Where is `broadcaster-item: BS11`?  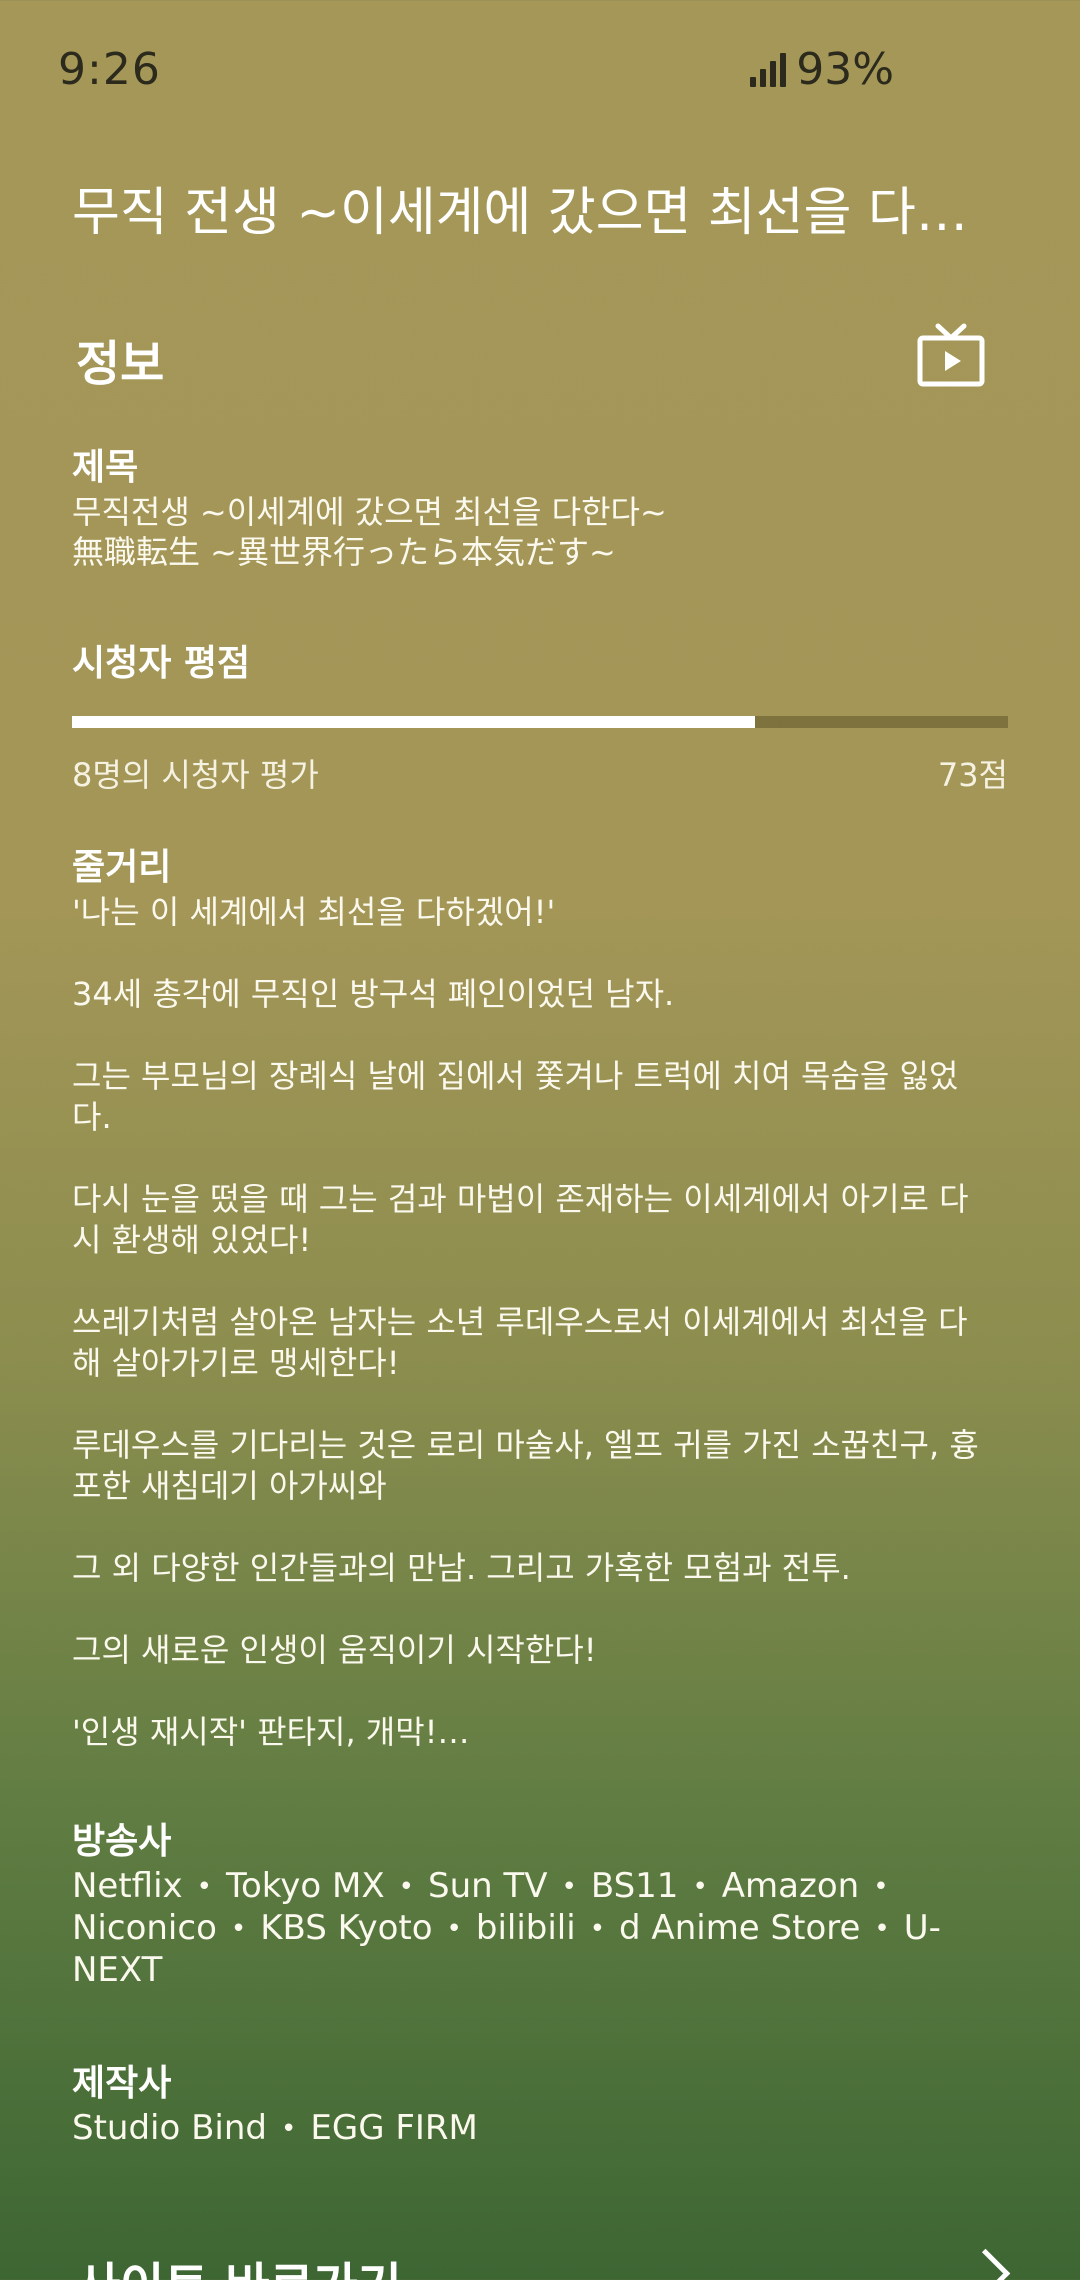 broadcaster-item: BS11 is located at coordinates (634, 1886).